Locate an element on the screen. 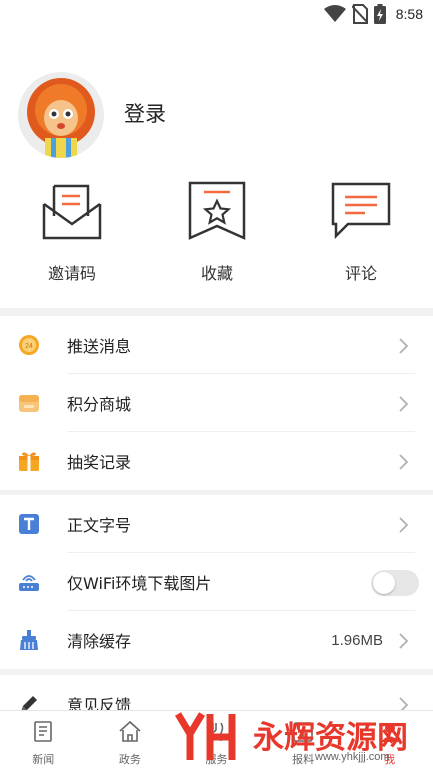 The height and width of the screenshot is (769, 433). news-icon is located at coordinates (43, 731).